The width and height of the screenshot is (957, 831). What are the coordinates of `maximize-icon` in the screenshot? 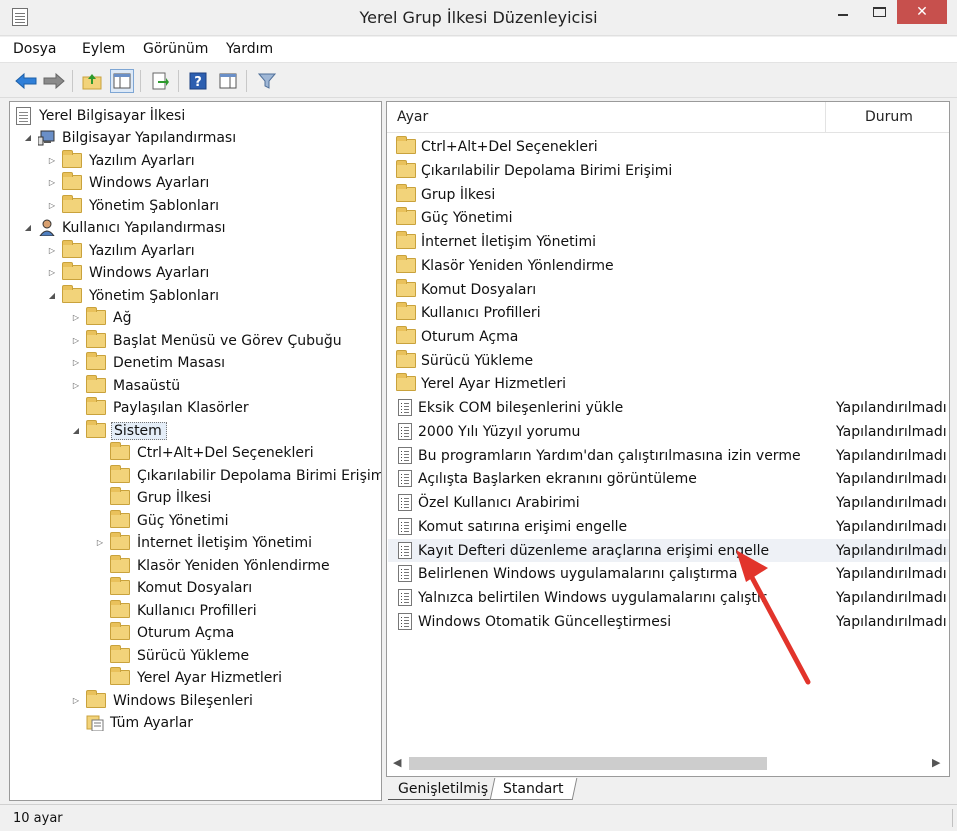 It's located at (879, 12).